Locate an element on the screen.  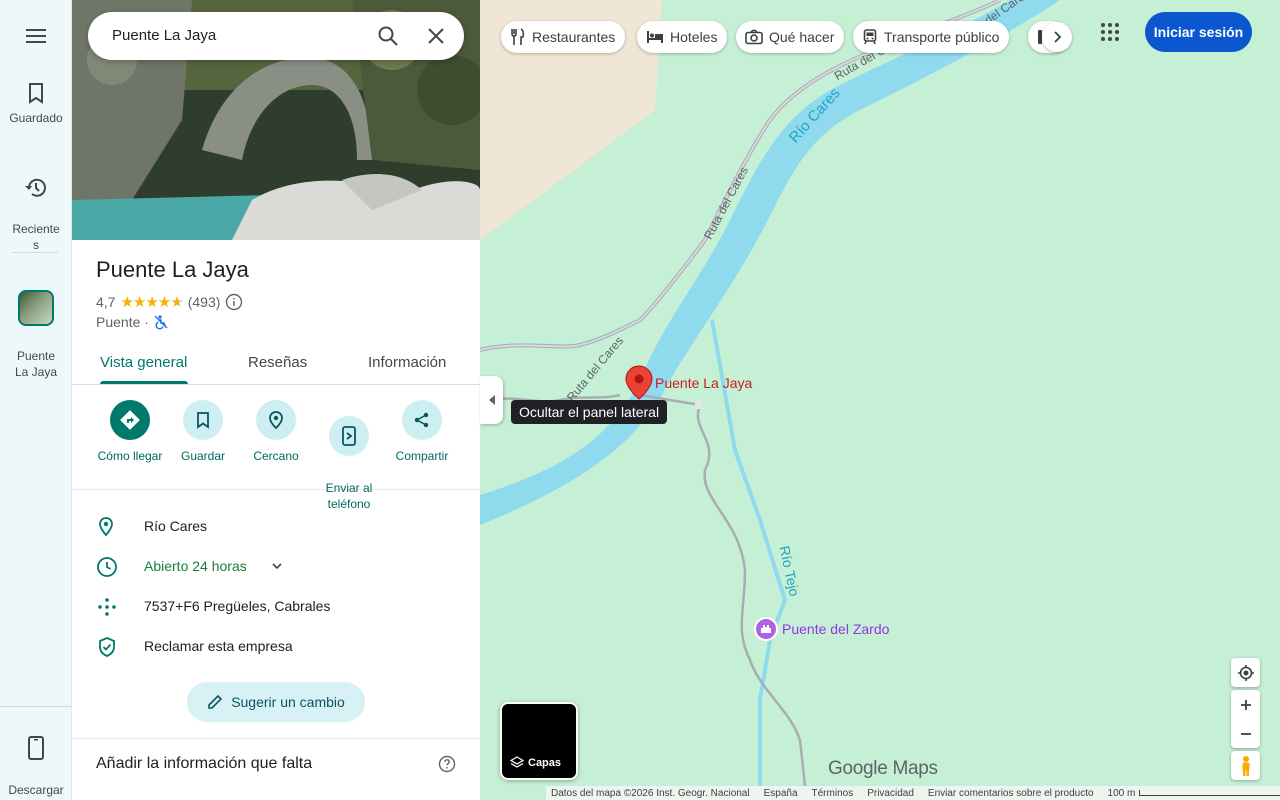
poi-marker is located at coordinates (766, 629).